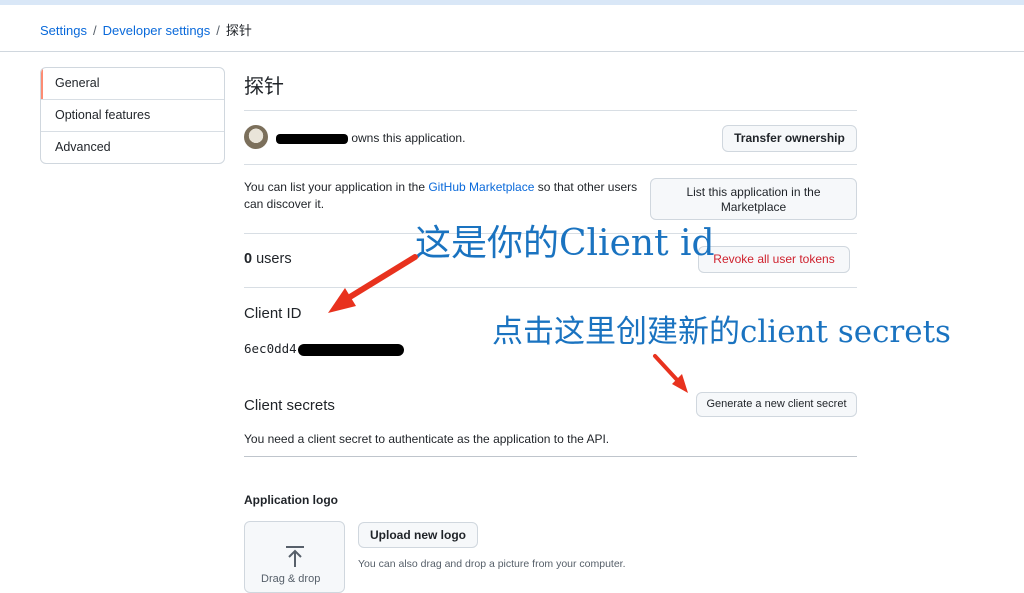 Image resolution: width=1024 pixels, height=593 pixels. What do you see at coordinates (508, 323) in the screenshot?
I see `annotation-arrows` at bounding box center [508, 323].